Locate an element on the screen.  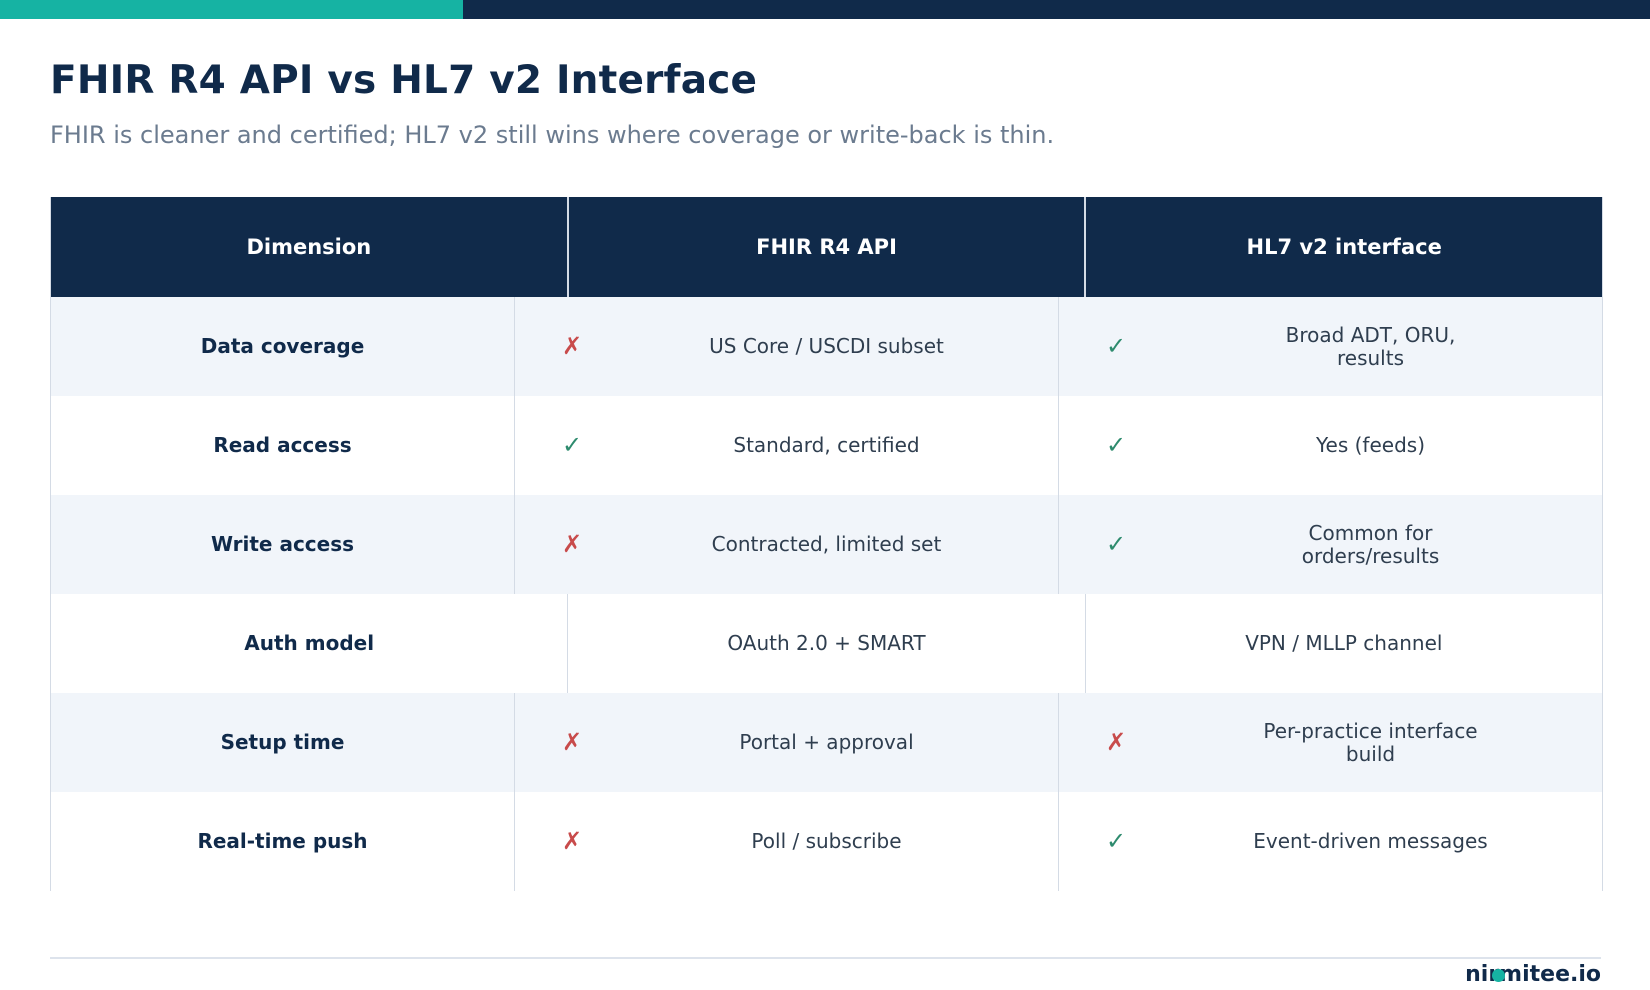
fhir-cell: ✗ US Core / USCDI subset is located at coordinates (786, 346).